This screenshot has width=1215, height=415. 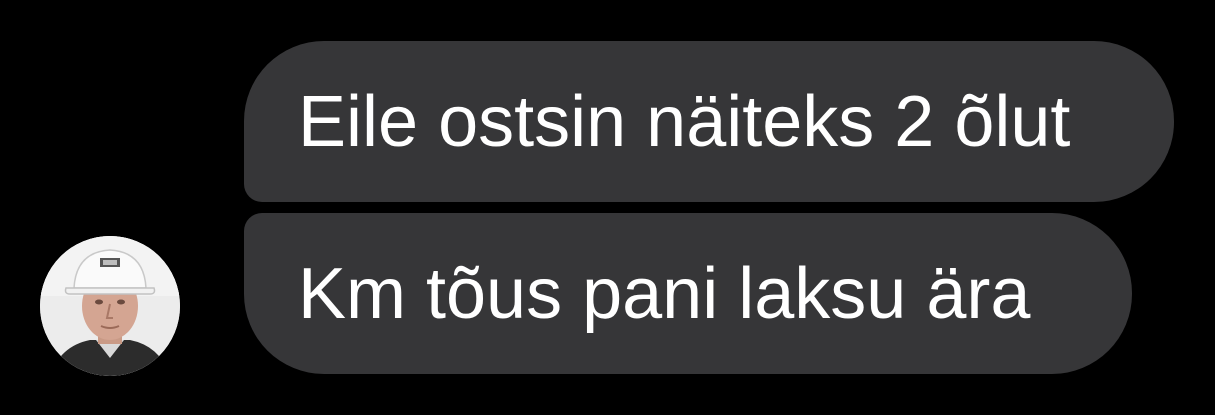 I want to click on message-text: Km tõus pani laksu ära, so click(x=664, y=293).